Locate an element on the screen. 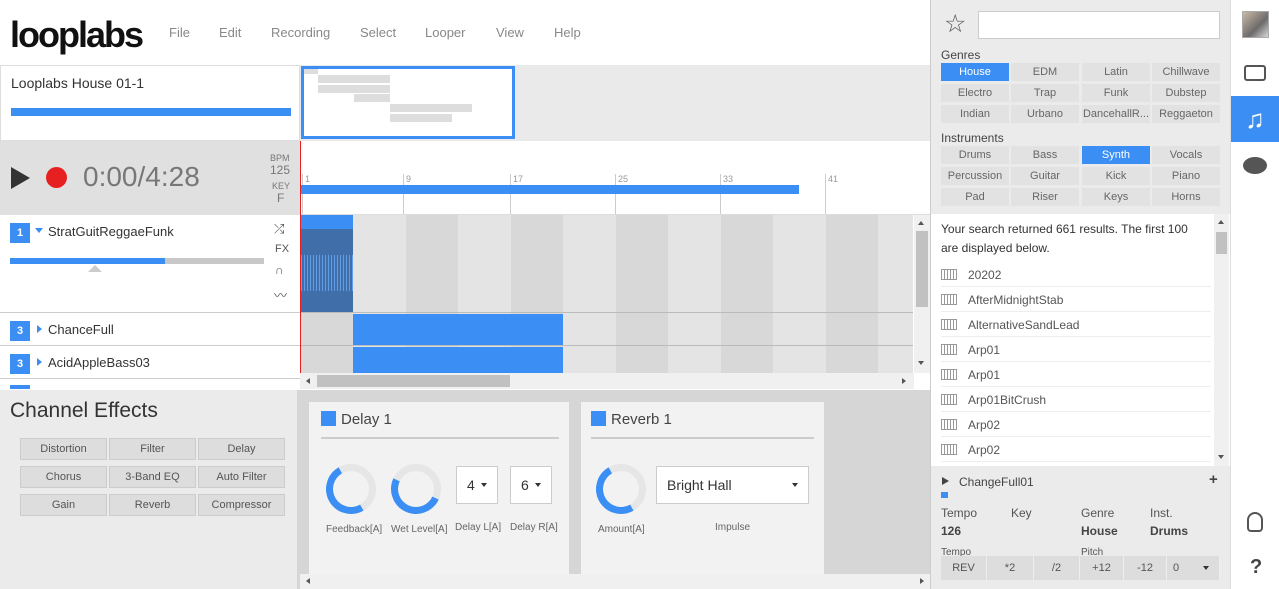 This screenshot has width=1279, height=589. genre-reggaeton-button: Reggaeton is located at coordinates (1186, 114).